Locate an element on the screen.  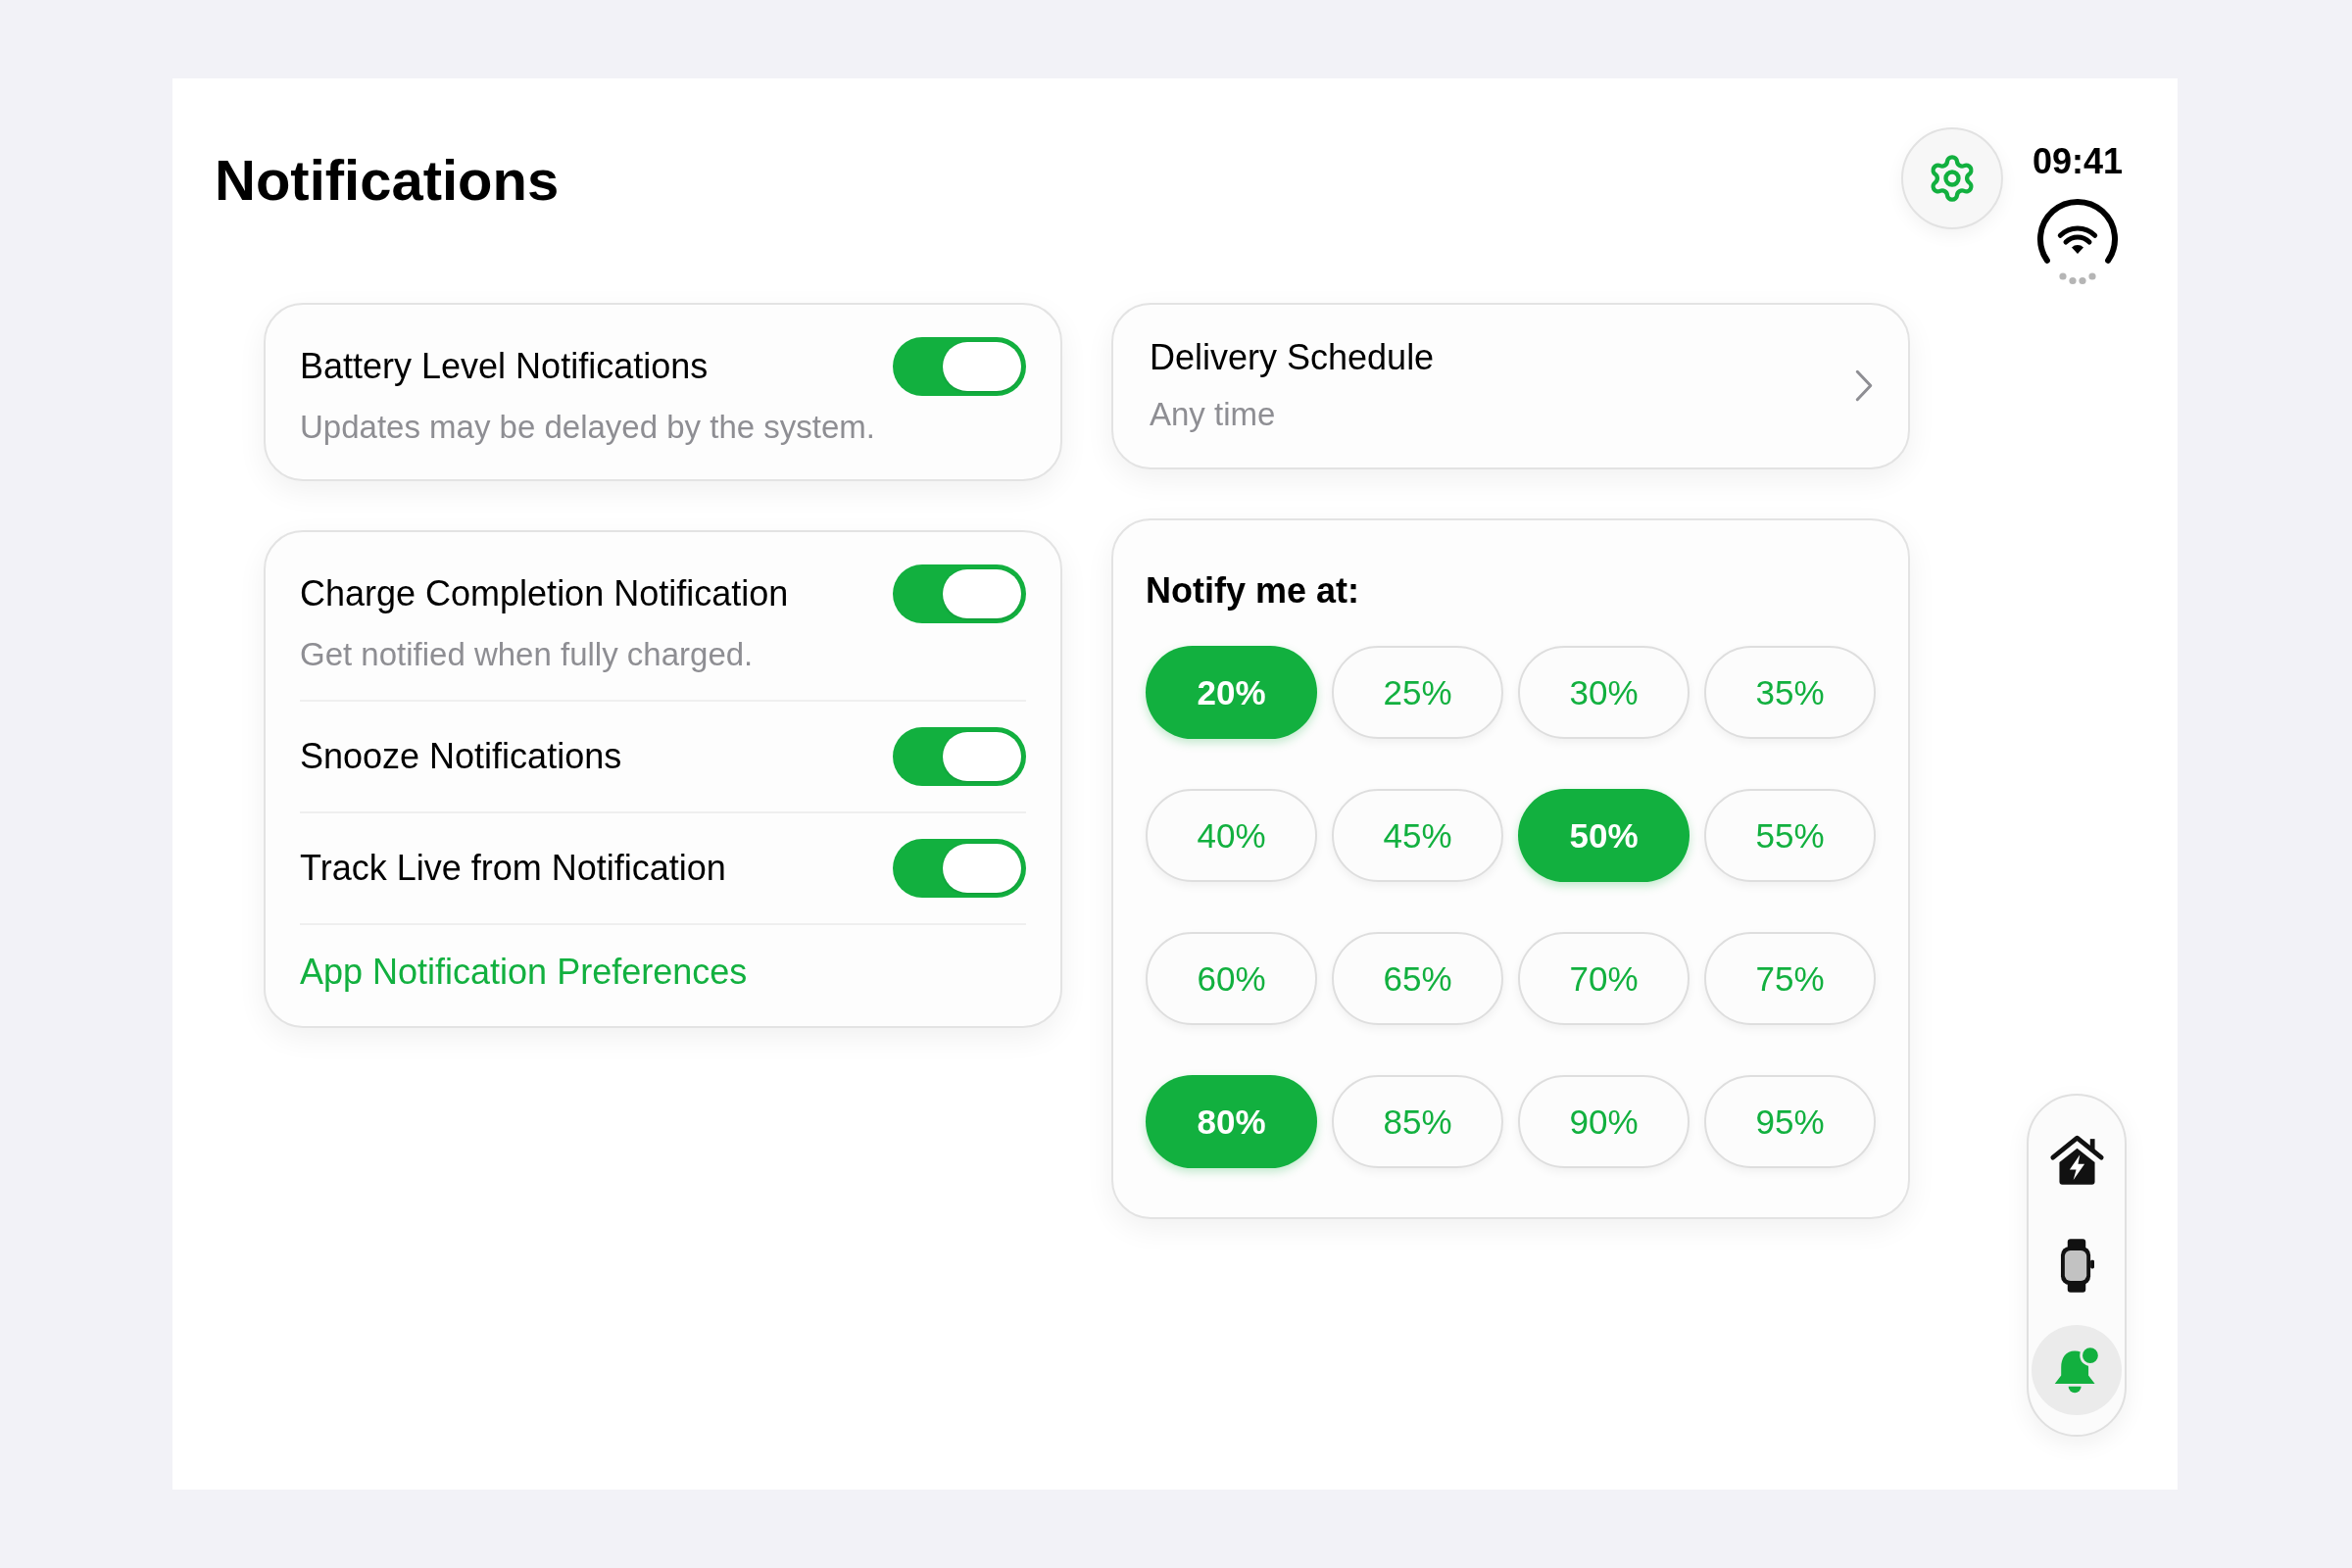
schedule-value: Any time is located at coordinates (1213, 414).